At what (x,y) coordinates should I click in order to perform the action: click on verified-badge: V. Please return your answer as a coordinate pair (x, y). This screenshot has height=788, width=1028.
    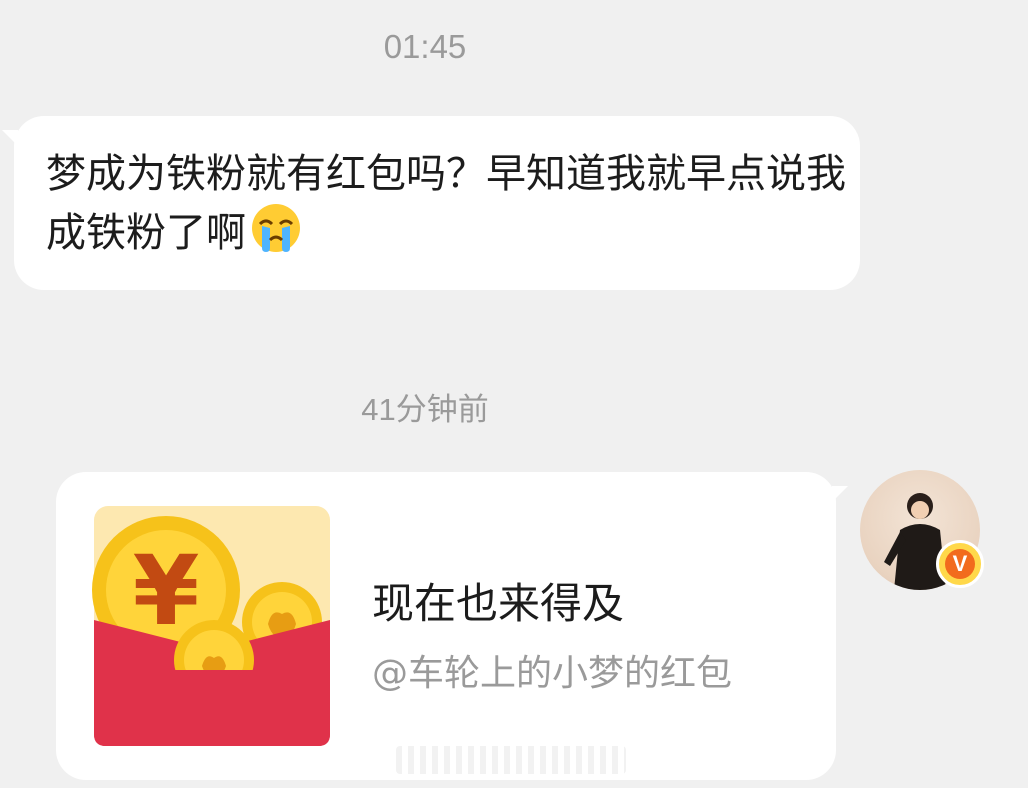
    Looking at the image, I should click on (960, 564).